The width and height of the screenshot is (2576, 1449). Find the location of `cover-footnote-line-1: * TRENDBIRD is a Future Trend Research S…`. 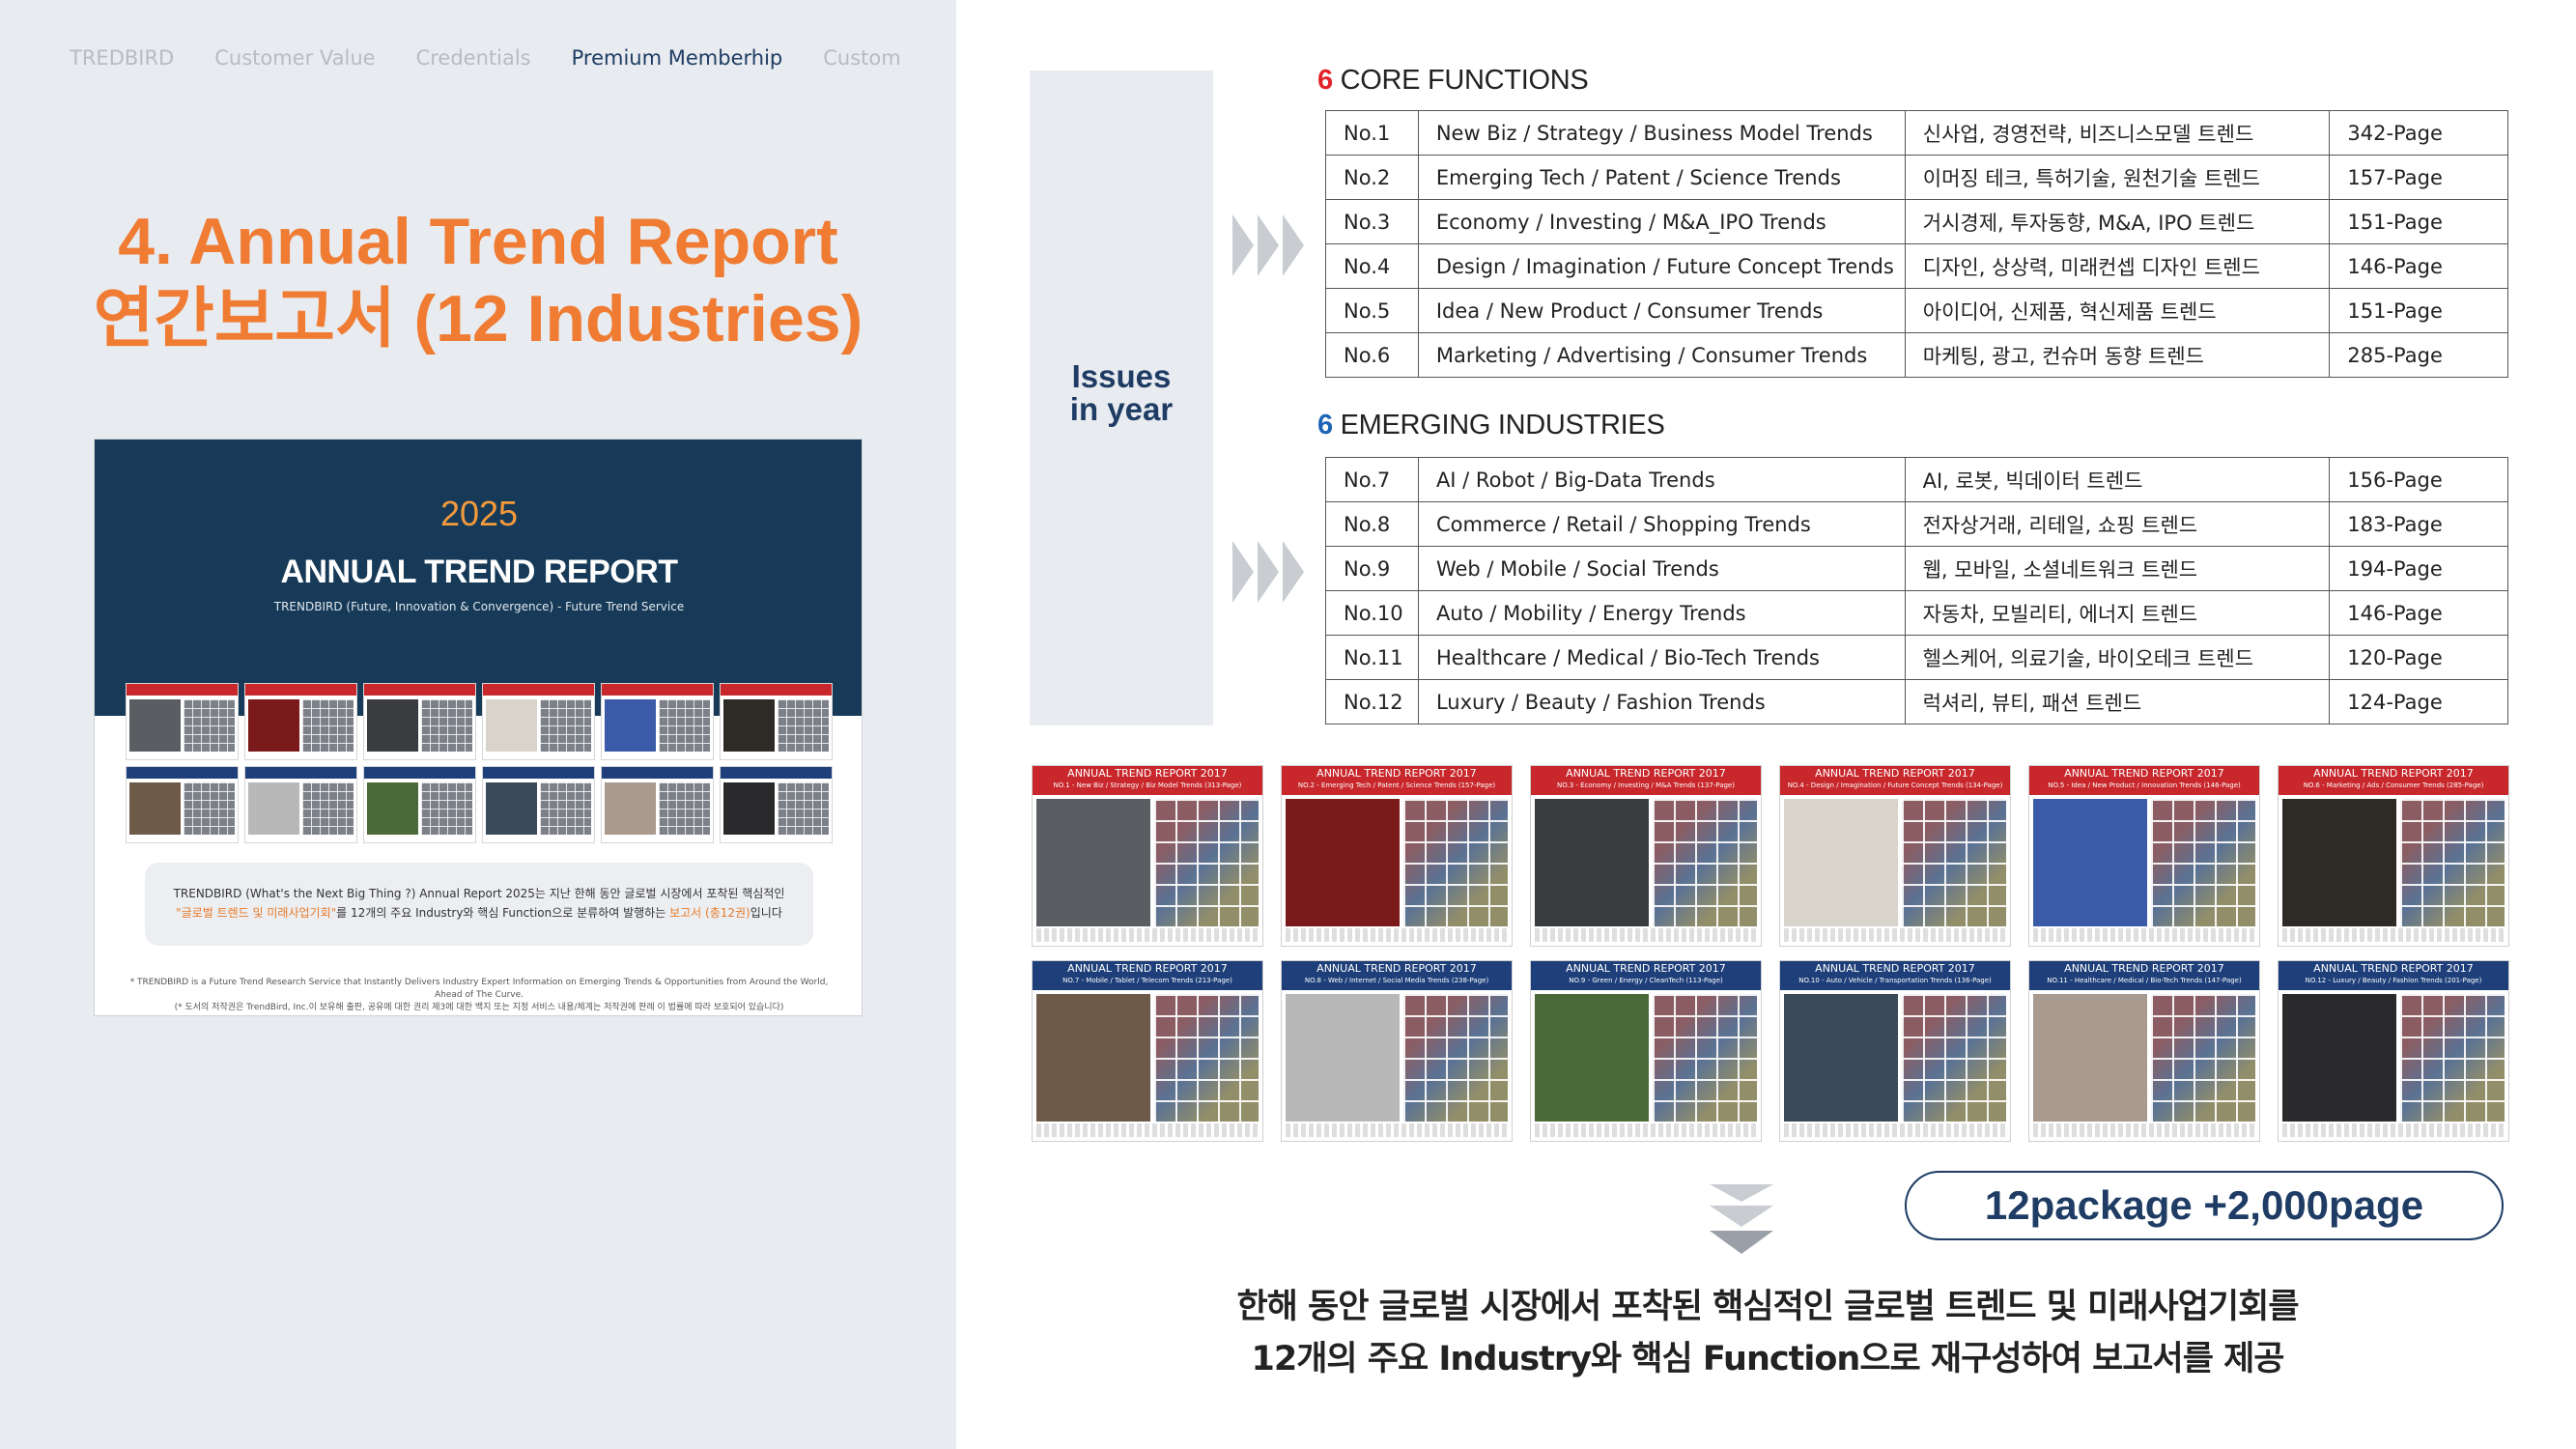

cover-footnote-line-1: * TRENDBIRD is a Future Trend Research S… is located at coordinates (479, 989).